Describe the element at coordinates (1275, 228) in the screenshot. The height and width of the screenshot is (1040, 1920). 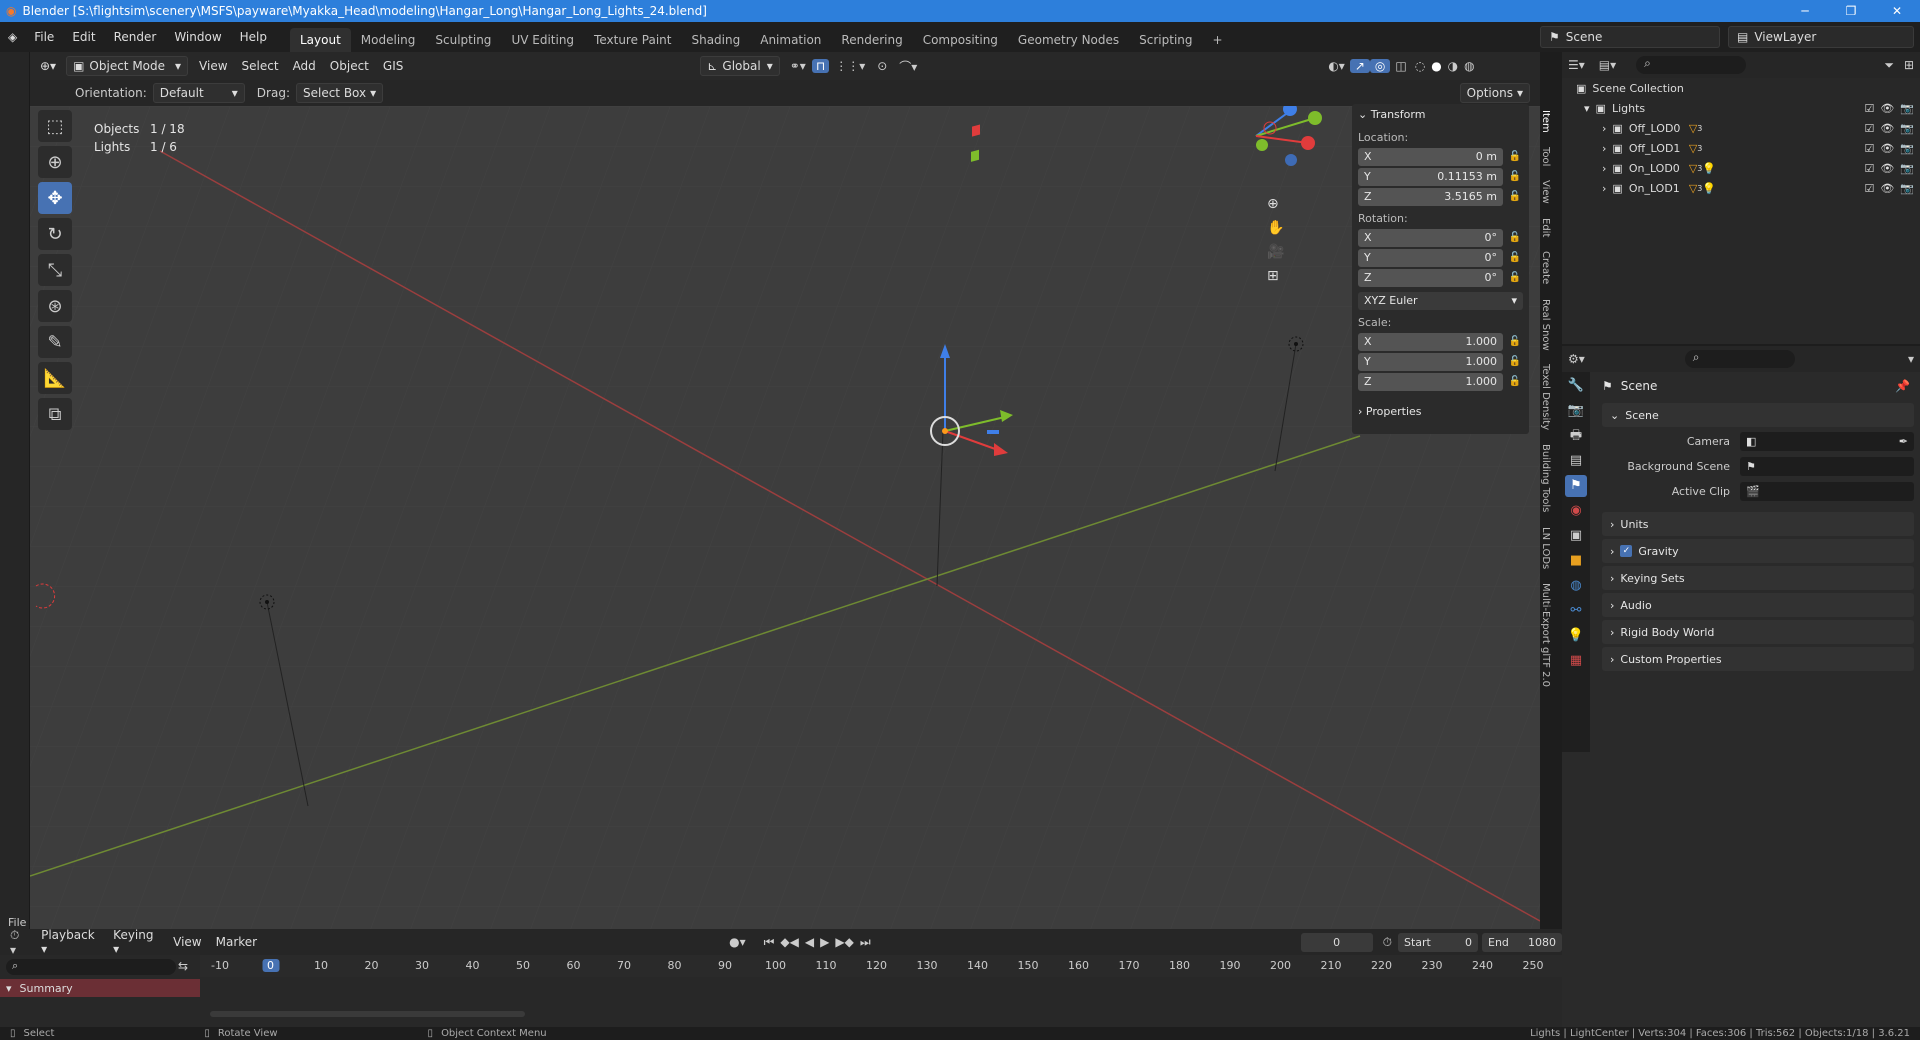
I see `pan-hand-icon: ✋` at that location.